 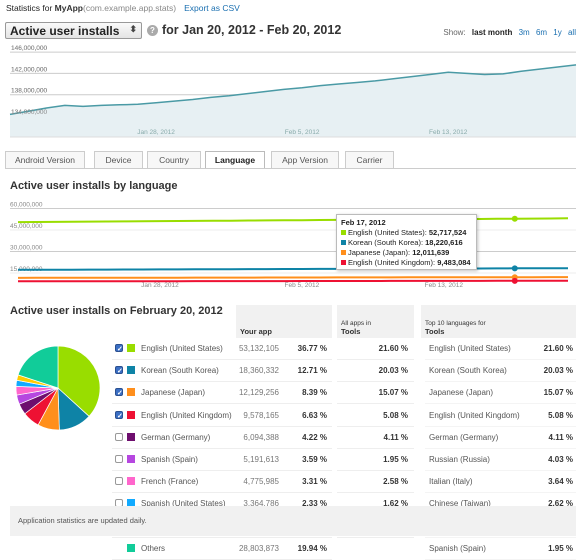 I want to click on top10-percent: 4.03 %, so click(x=560, y=459).